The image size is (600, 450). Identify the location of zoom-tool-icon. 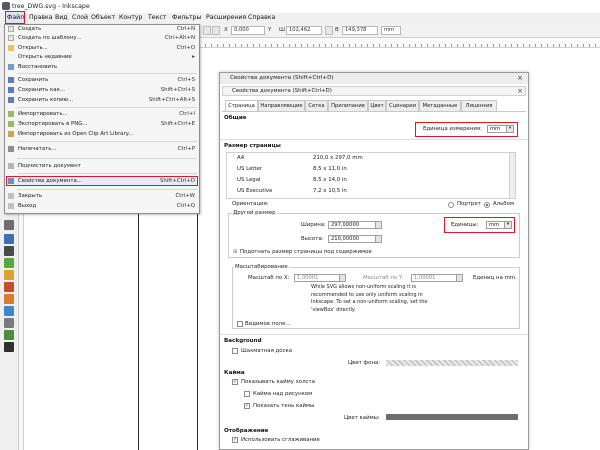
(9, 335).